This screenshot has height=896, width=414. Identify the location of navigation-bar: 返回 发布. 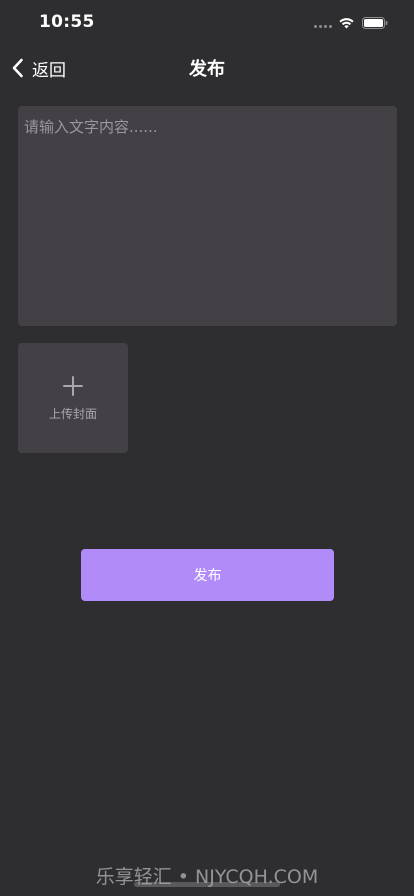
(207, 67).